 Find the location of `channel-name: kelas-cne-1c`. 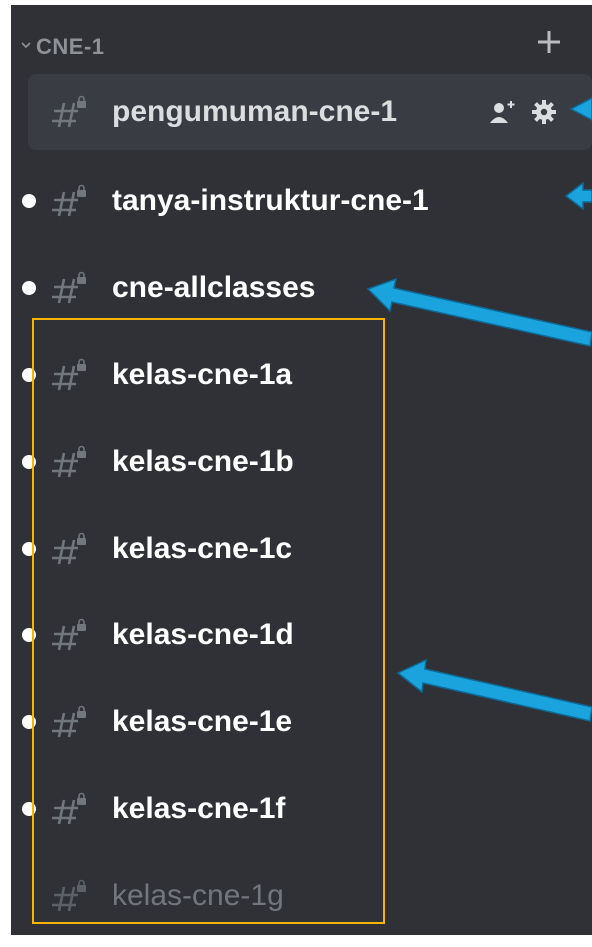

channel-name: kelas-cne-1c is located at coordinates (202, 548).